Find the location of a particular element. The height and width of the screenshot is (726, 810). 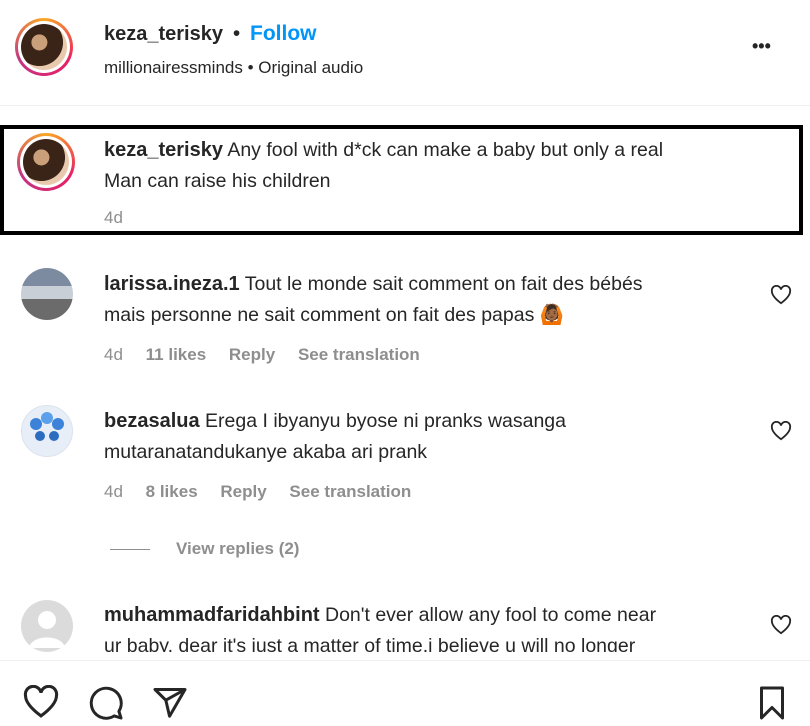

comment-icon is located at coordinates (106, 703).